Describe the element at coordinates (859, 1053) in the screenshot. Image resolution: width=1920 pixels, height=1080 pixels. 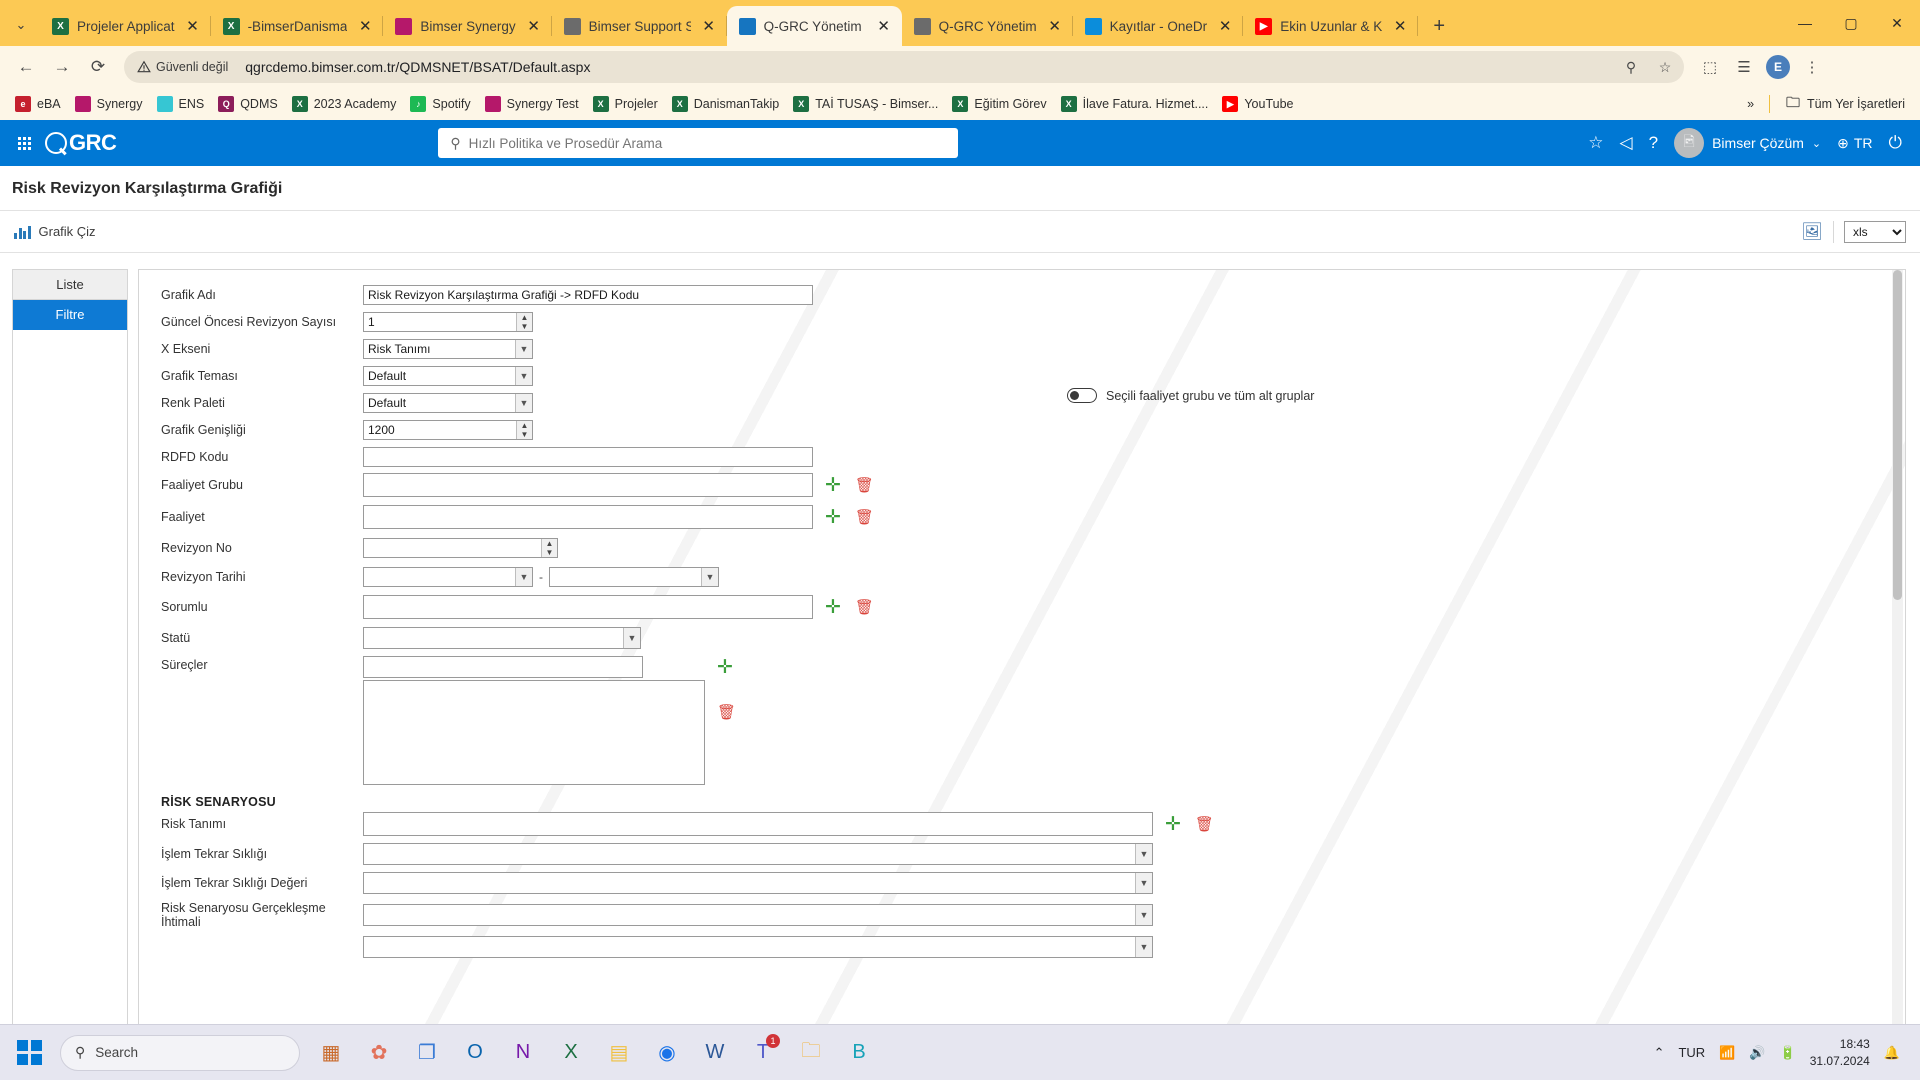
I see `bimser-icon: B` at that location.